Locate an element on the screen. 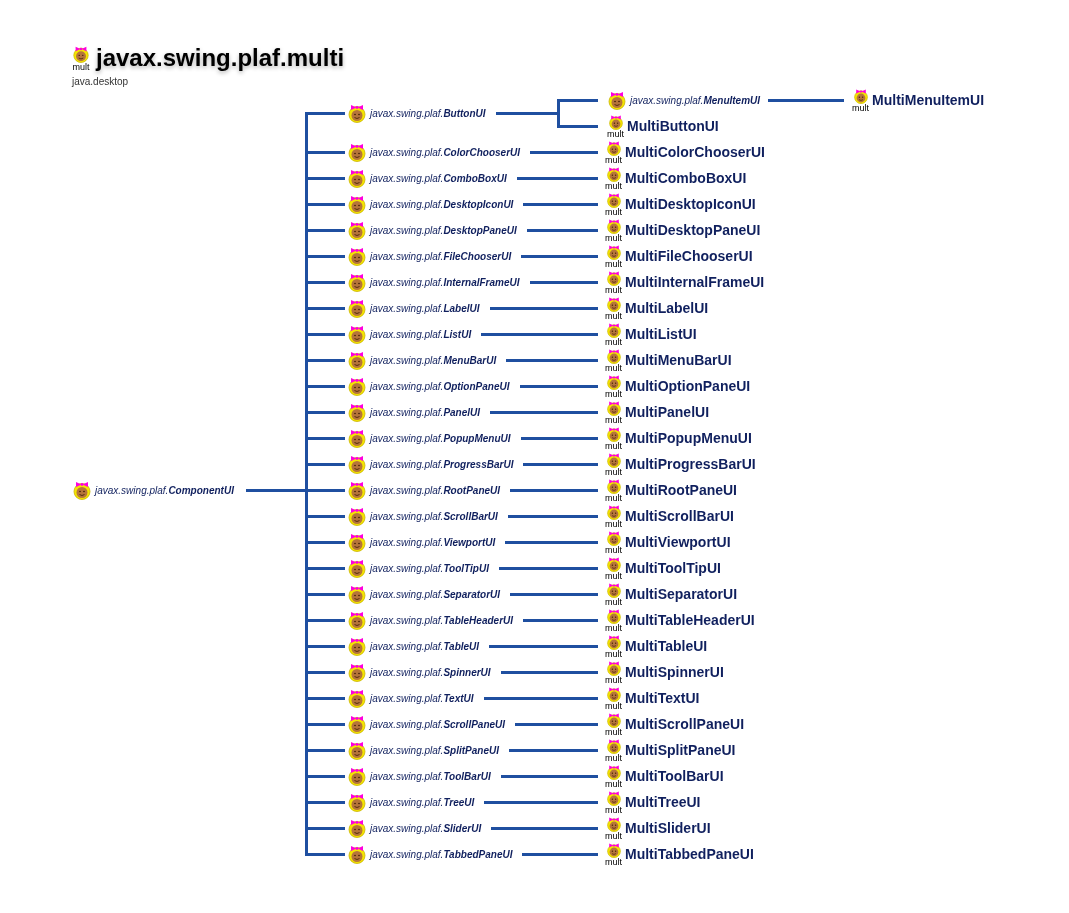 The image size is (1069, 913). package-title: javax.swing.plaf.multi is located at coordinates (220, 58).